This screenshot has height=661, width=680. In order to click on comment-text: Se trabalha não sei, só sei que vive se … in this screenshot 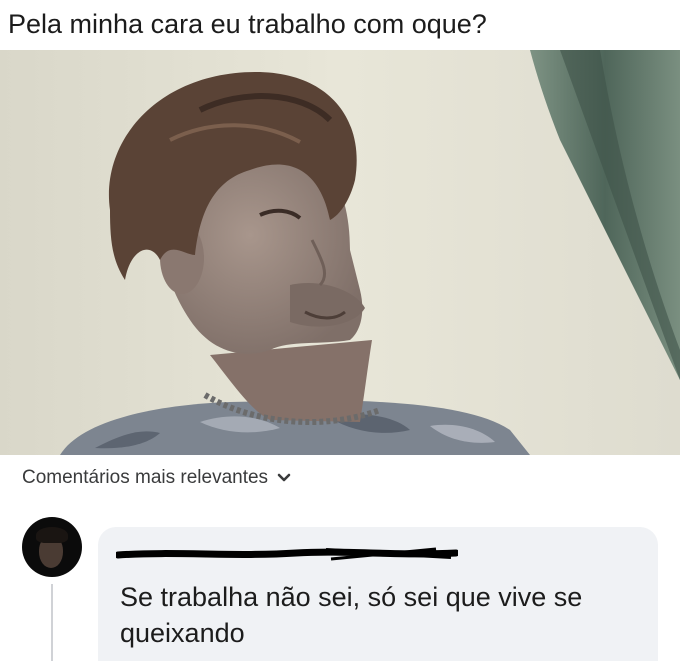, I will do `click(351, 615)`.